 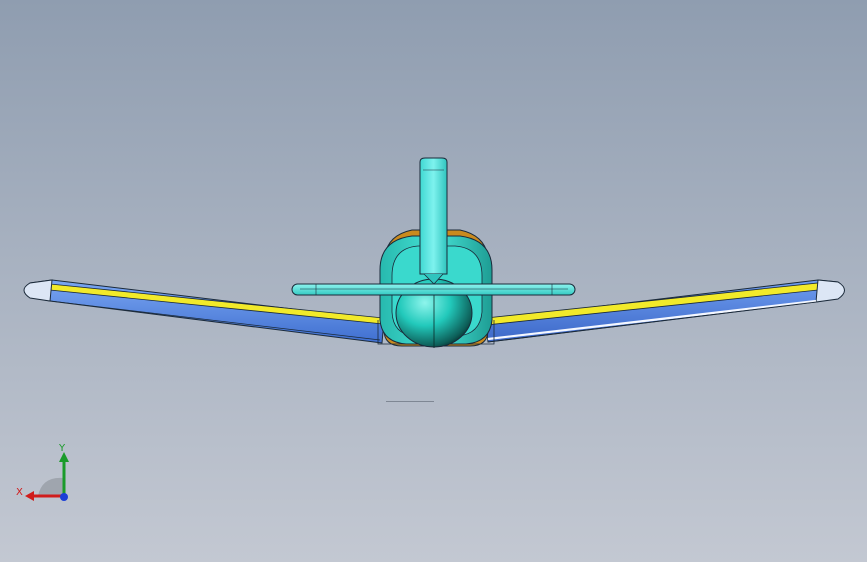 I want to click on y-axis-label: Y, so click(x=62, y=448).